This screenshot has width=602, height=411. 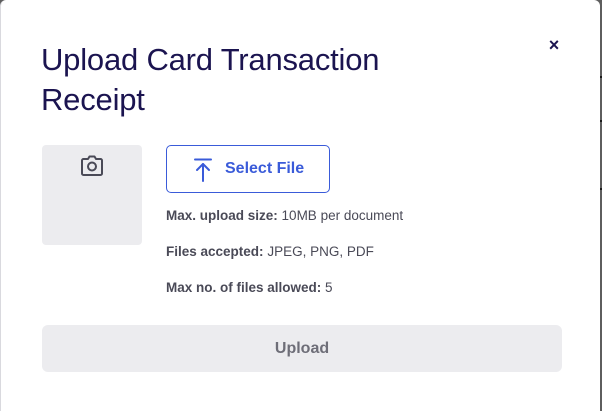 I want to click on max-files-value: 5, so click(x=329, y=287).